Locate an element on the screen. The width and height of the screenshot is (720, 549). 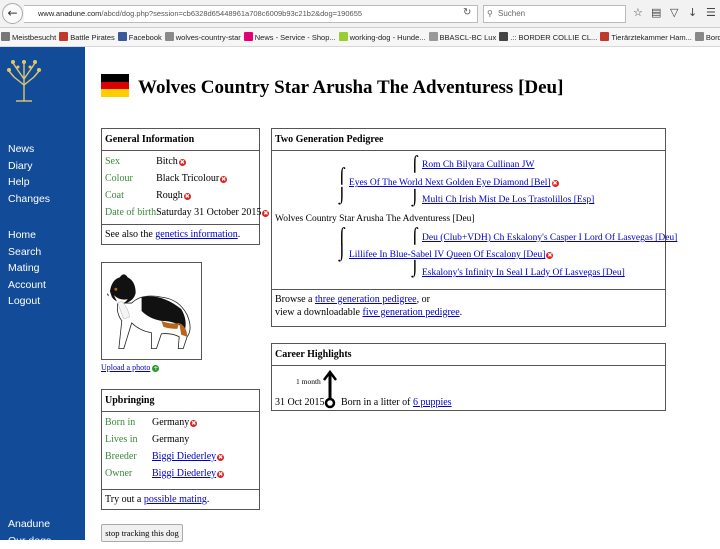
flag-stripe-red is located at coordinates (115, 86).